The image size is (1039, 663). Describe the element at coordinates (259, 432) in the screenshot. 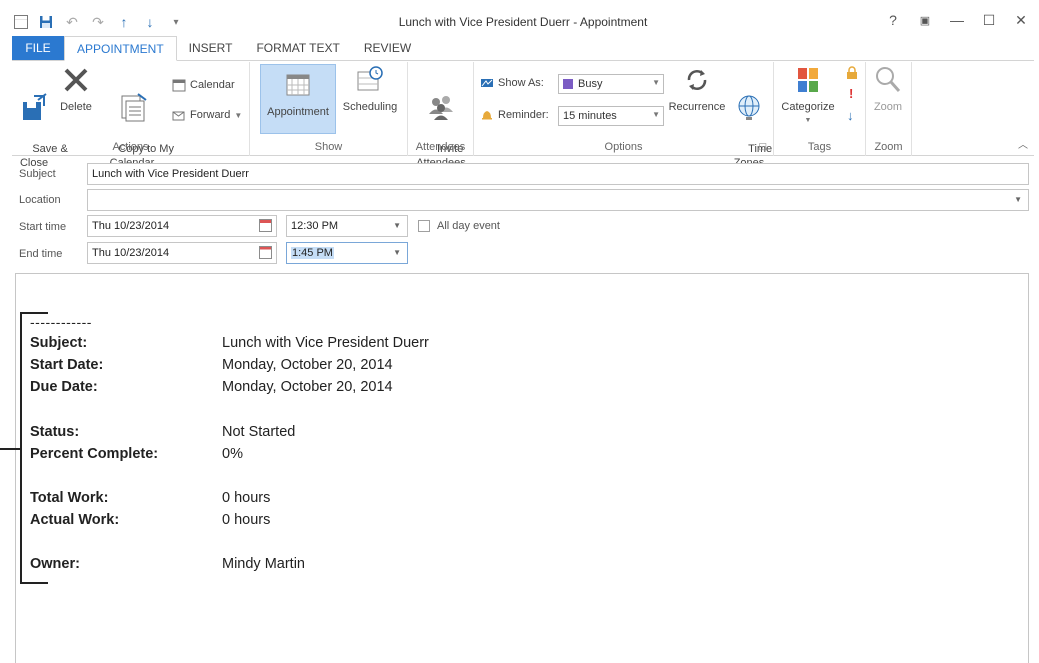

I see `detail-value: Not Started` at that location.